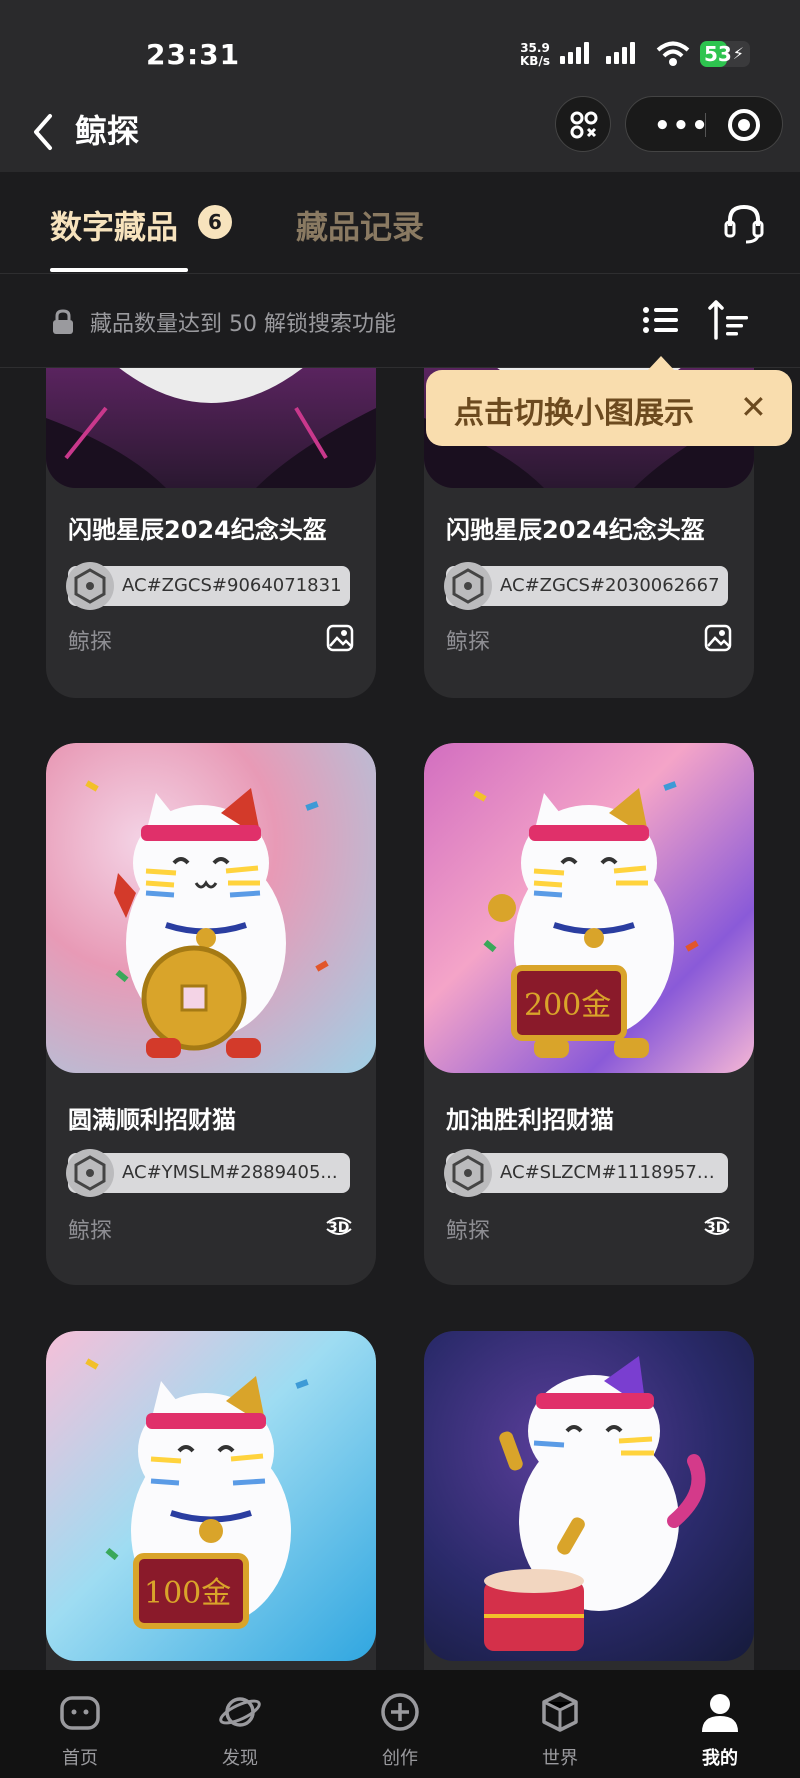 The width and height of the screenshot is (800, 1778). Describe the element at coordinates (193, 54) in the screenshot. I see `status-time: 23:31` at that location.